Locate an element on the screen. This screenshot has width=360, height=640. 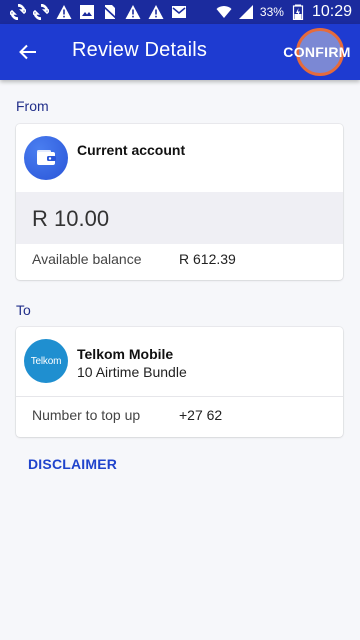
confirm-button: CONFIRM is located at coordinates (317, 52).